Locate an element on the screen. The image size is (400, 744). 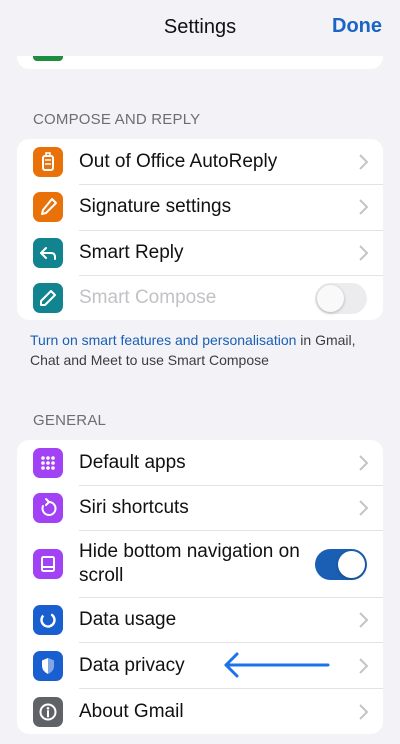
row-default-apps: Default apps is located at coordinates (200, 462).